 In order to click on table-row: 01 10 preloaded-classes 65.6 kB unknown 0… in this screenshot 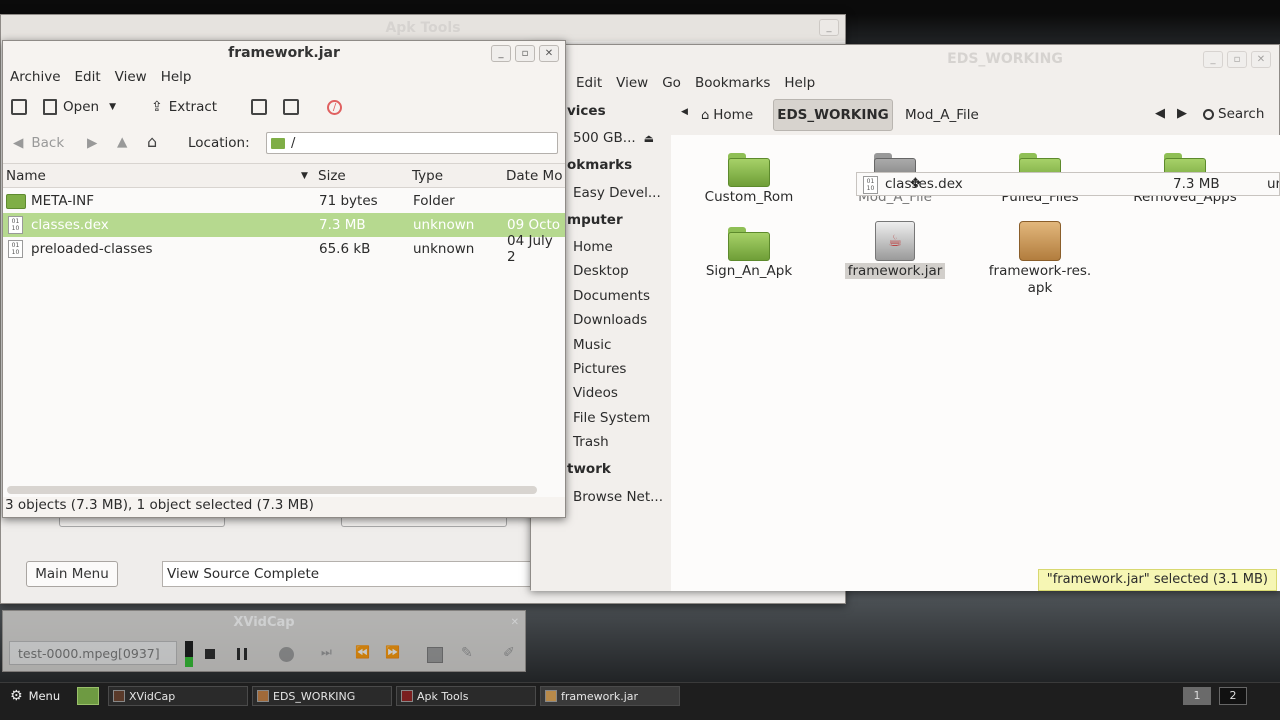, I will do `click(284, 249)`.